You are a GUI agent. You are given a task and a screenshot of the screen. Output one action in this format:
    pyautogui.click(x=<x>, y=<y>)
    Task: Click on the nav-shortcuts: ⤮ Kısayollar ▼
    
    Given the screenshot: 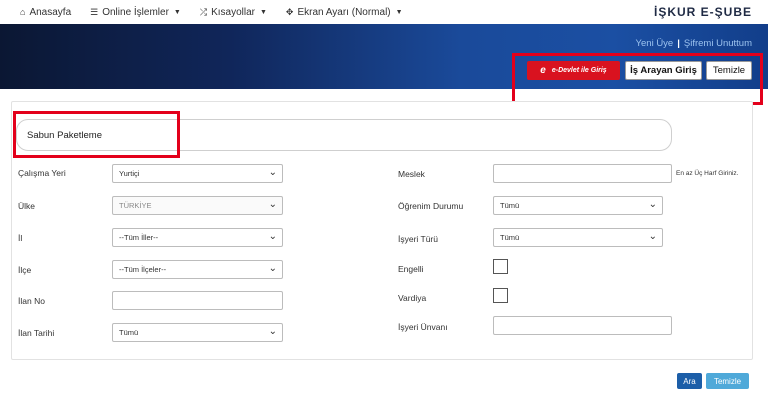 What is the action you would take?
    pyautogui.click(x=233, y=12)
    